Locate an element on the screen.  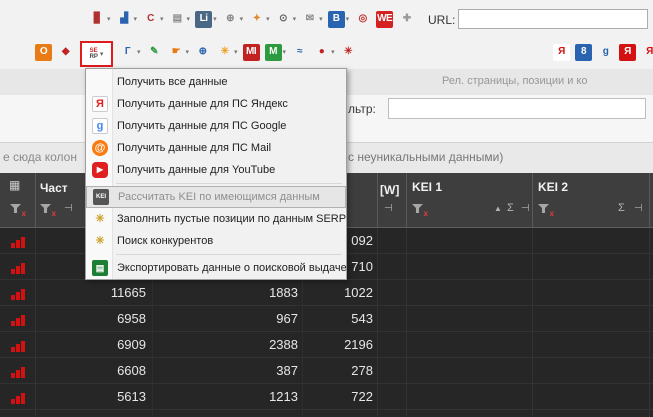
star-icon: ✦ is located at coordinates (256, 18).